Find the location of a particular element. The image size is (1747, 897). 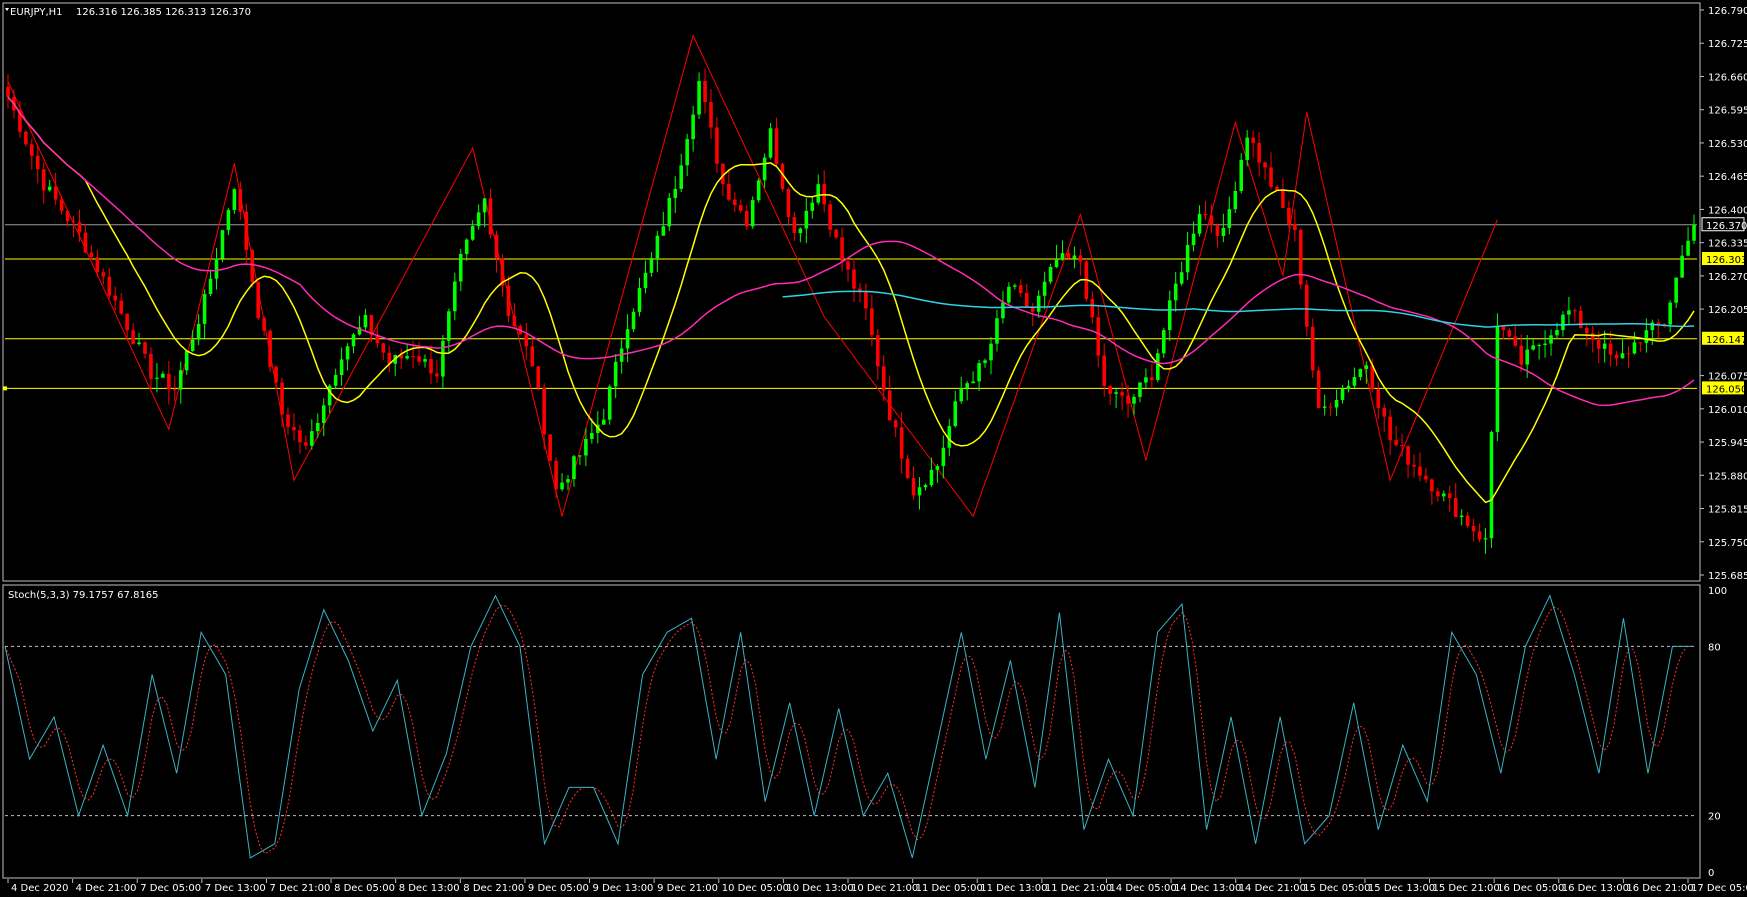

time-tick-label: 9 Dec 13:00 is located at coordinates (623, 888).